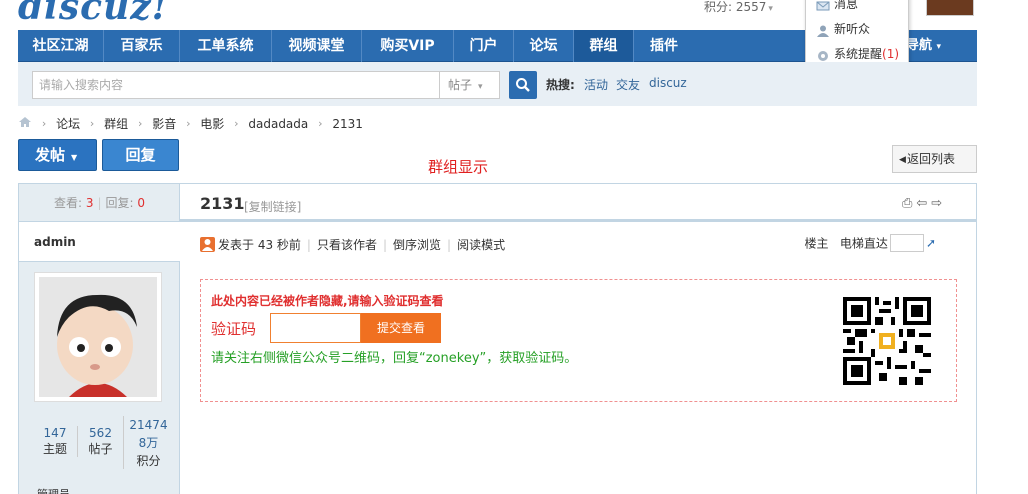 The height and width of the screenshot is (494, 1028). I want to click on elevator-label: 电梯直达, so click(863, 243).